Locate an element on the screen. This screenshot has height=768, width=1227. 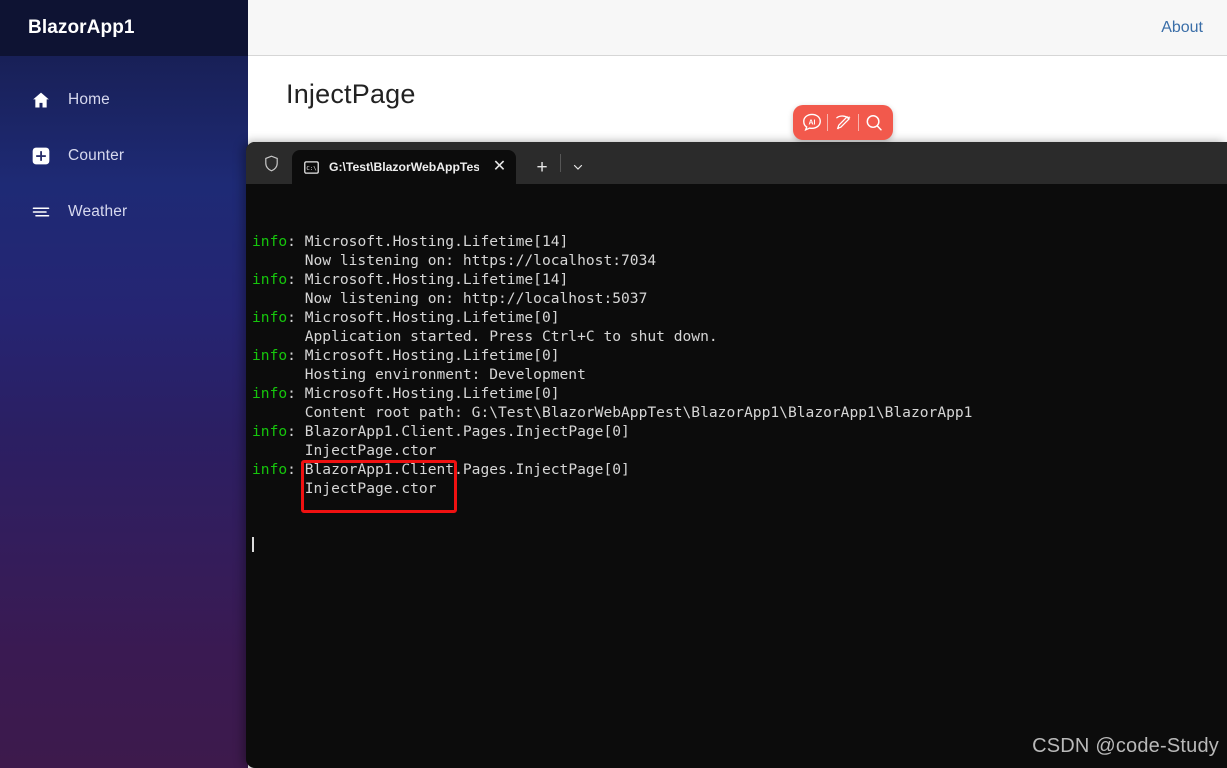
terminal-line: Now listening on: http://localhost:5037 is located at coordinates (739, 298).